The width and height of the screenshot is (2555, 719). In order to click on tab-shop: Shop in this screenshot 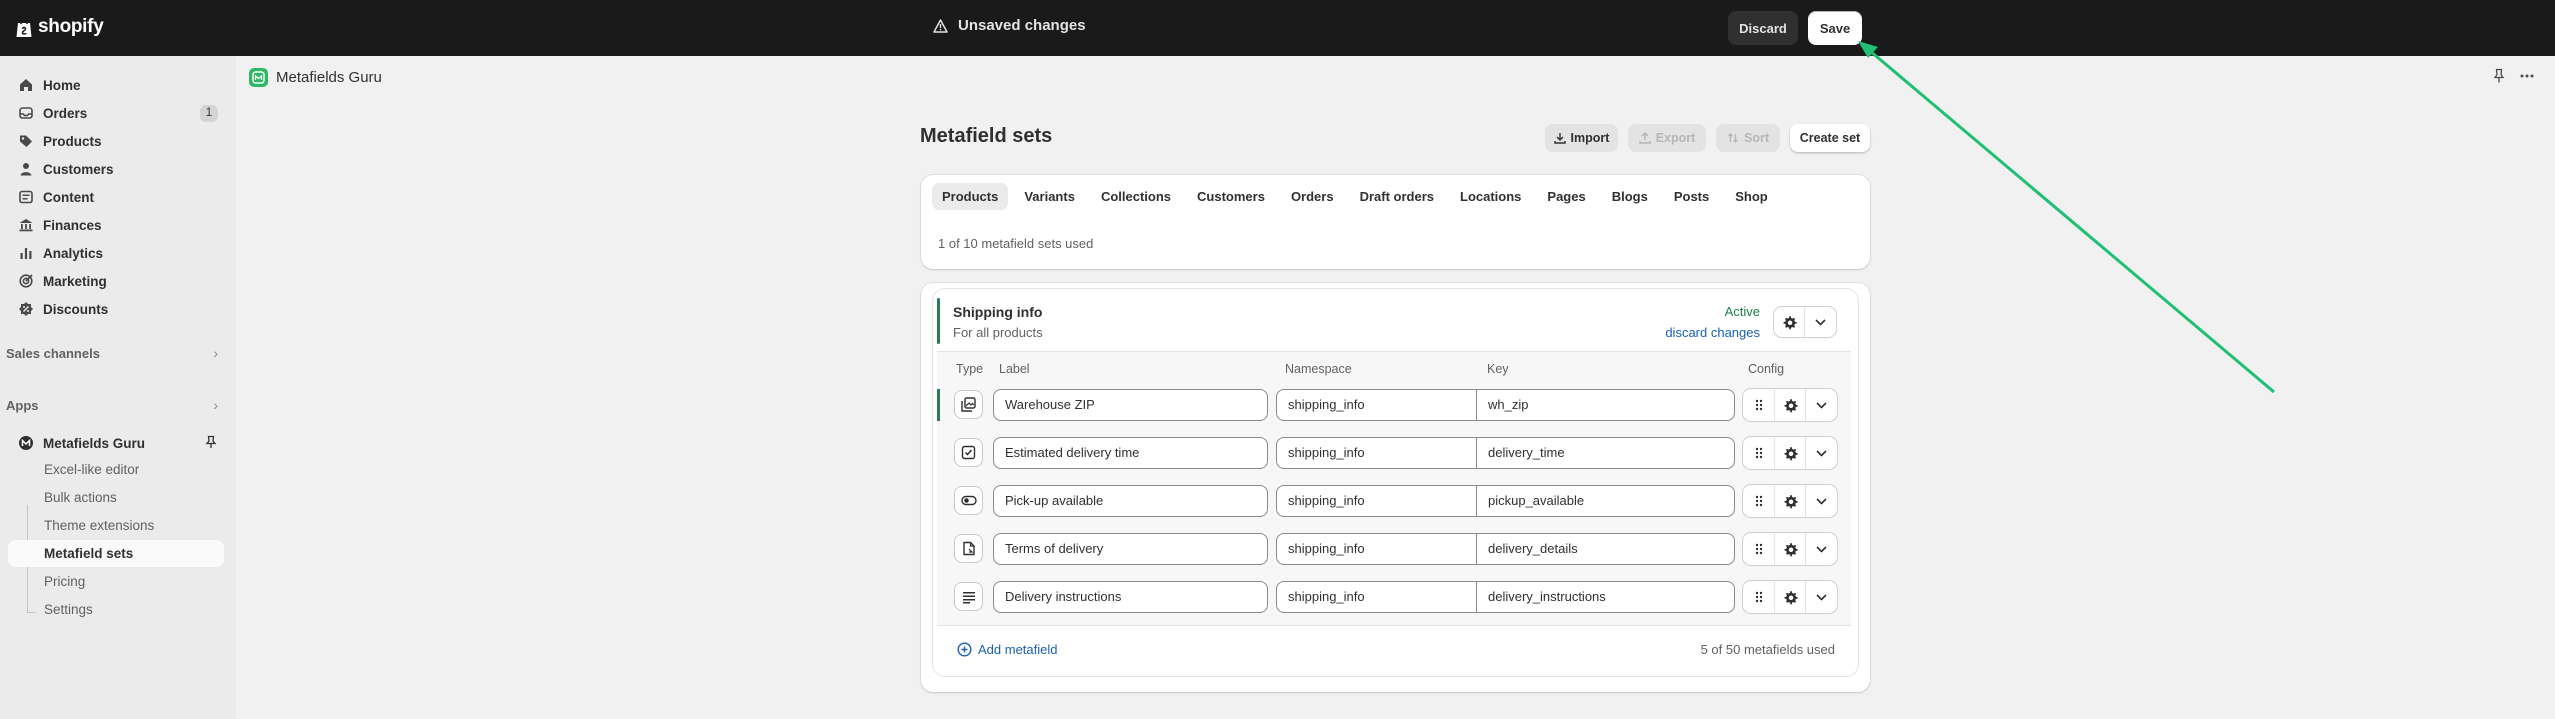, I will do `click(1751, 196)`.